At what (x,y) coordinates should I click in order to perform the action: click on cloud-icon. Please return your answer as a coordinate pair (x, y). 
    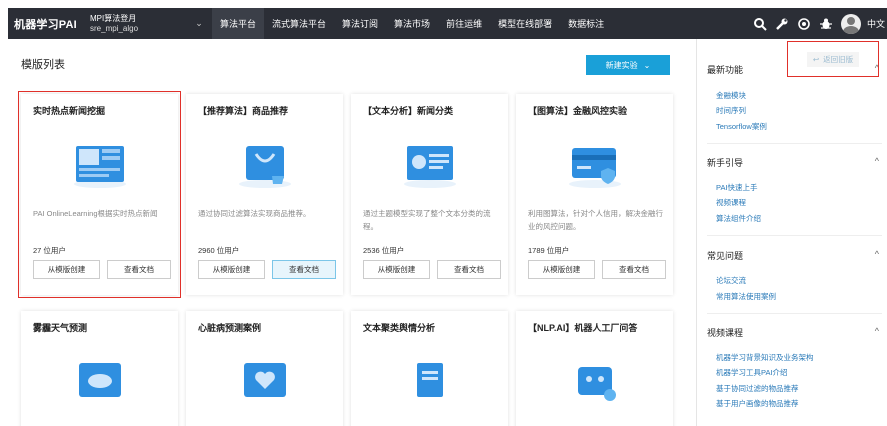
    Looking at the image, I should click on (100, 383).